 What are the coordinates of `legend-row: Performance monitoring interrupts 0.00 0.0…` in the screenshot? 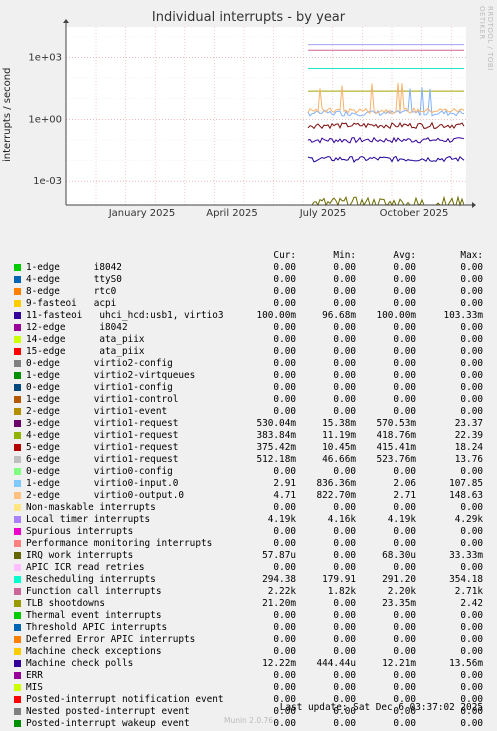 It's located at (248, 544).